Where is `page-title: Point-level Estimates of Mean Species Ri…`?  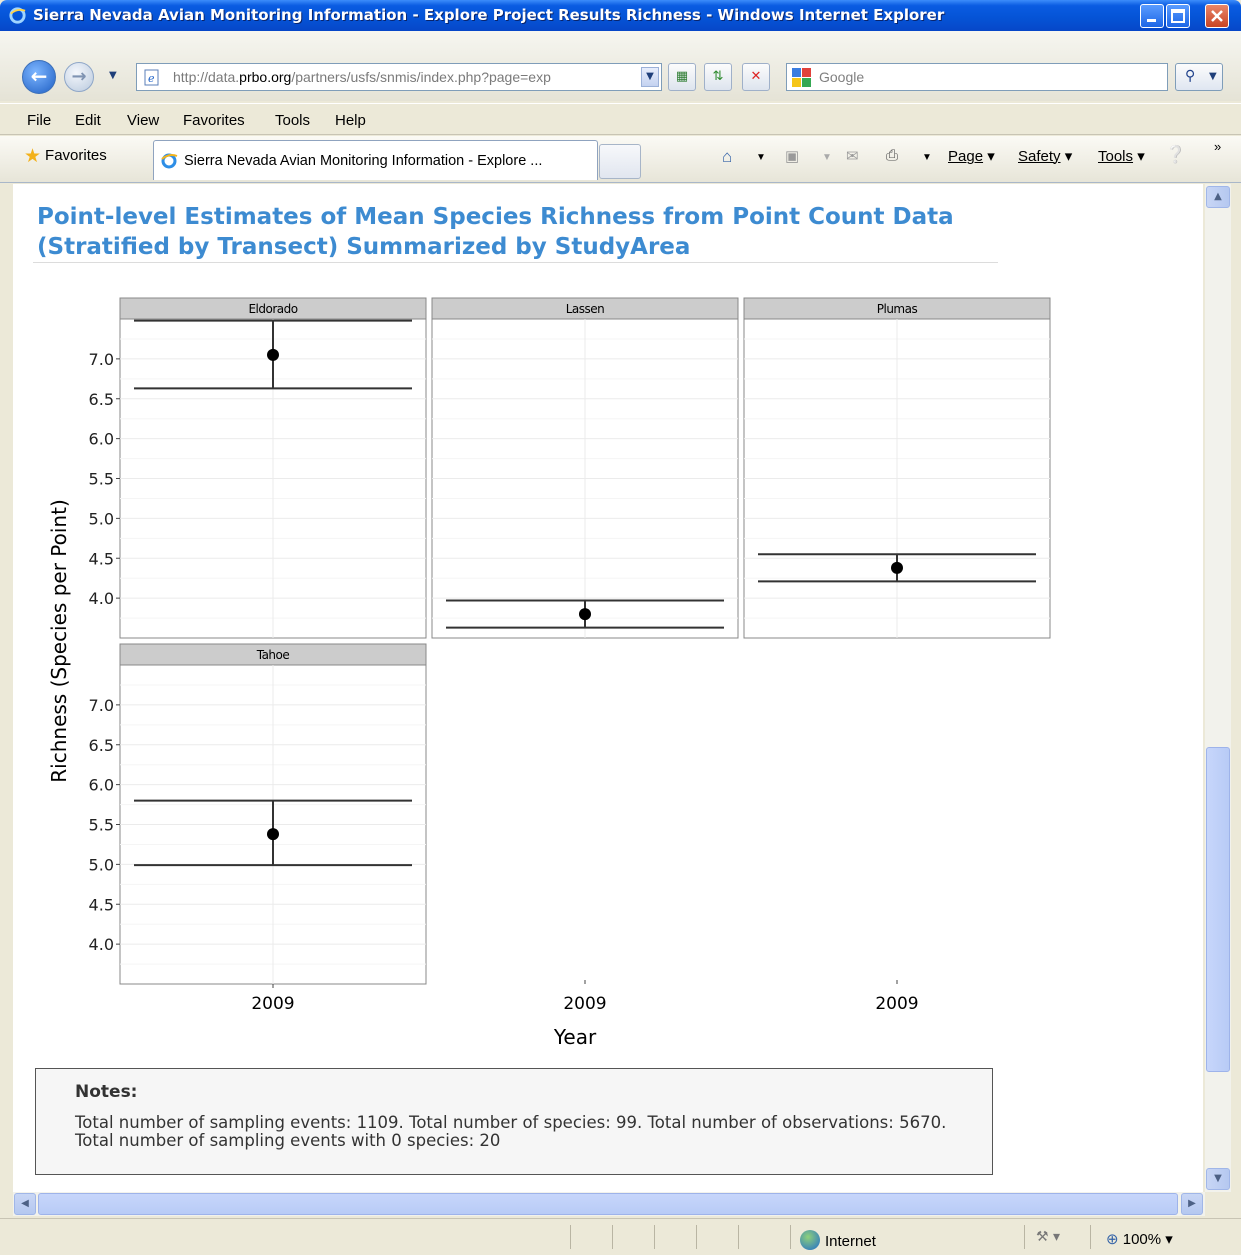
page-title: Point-level Estimates of Mean Species Ri… is located at coordinates (495, 232).